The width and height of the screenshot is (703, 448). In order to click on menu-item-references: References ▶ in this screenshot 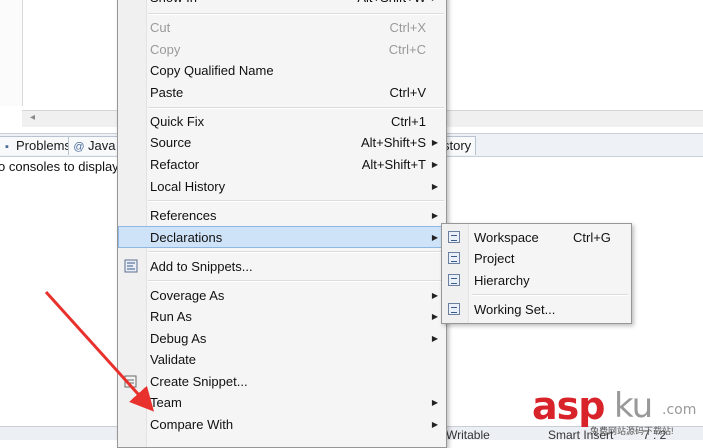, I will do `click(282, 215)`.